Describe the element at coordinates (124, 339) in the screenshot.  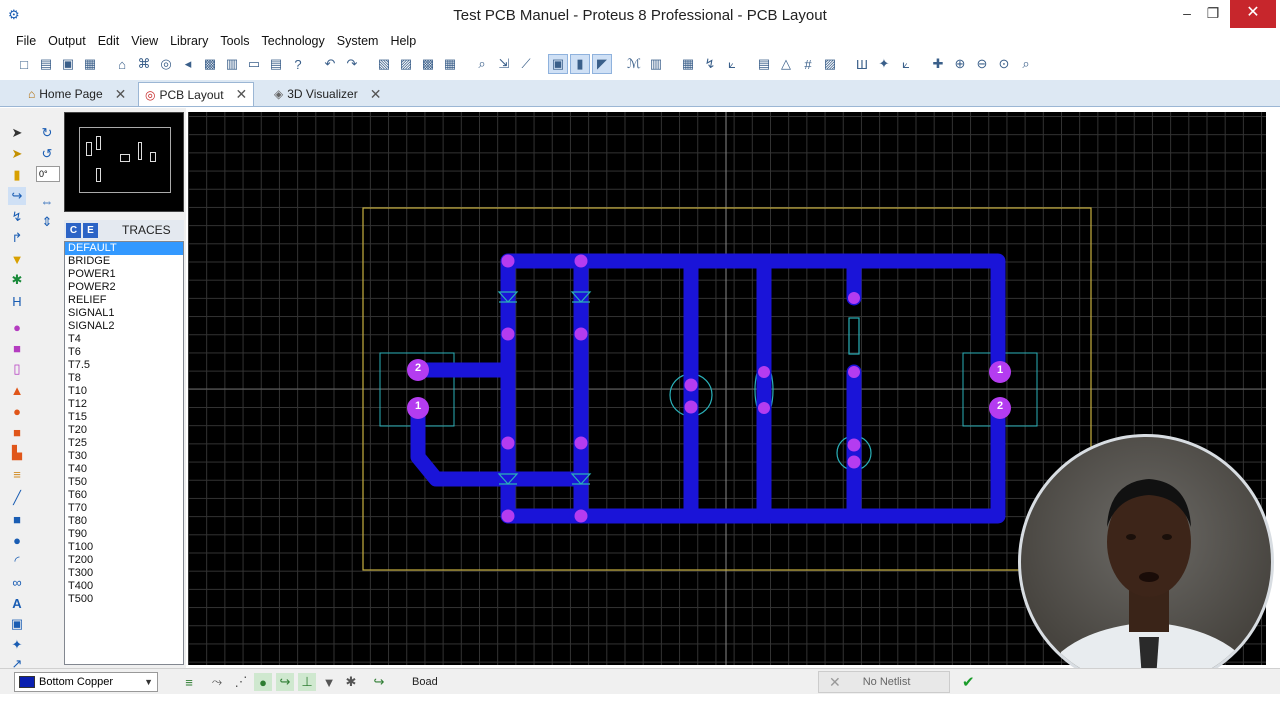
I see `trace-style-item: T4` at that location.